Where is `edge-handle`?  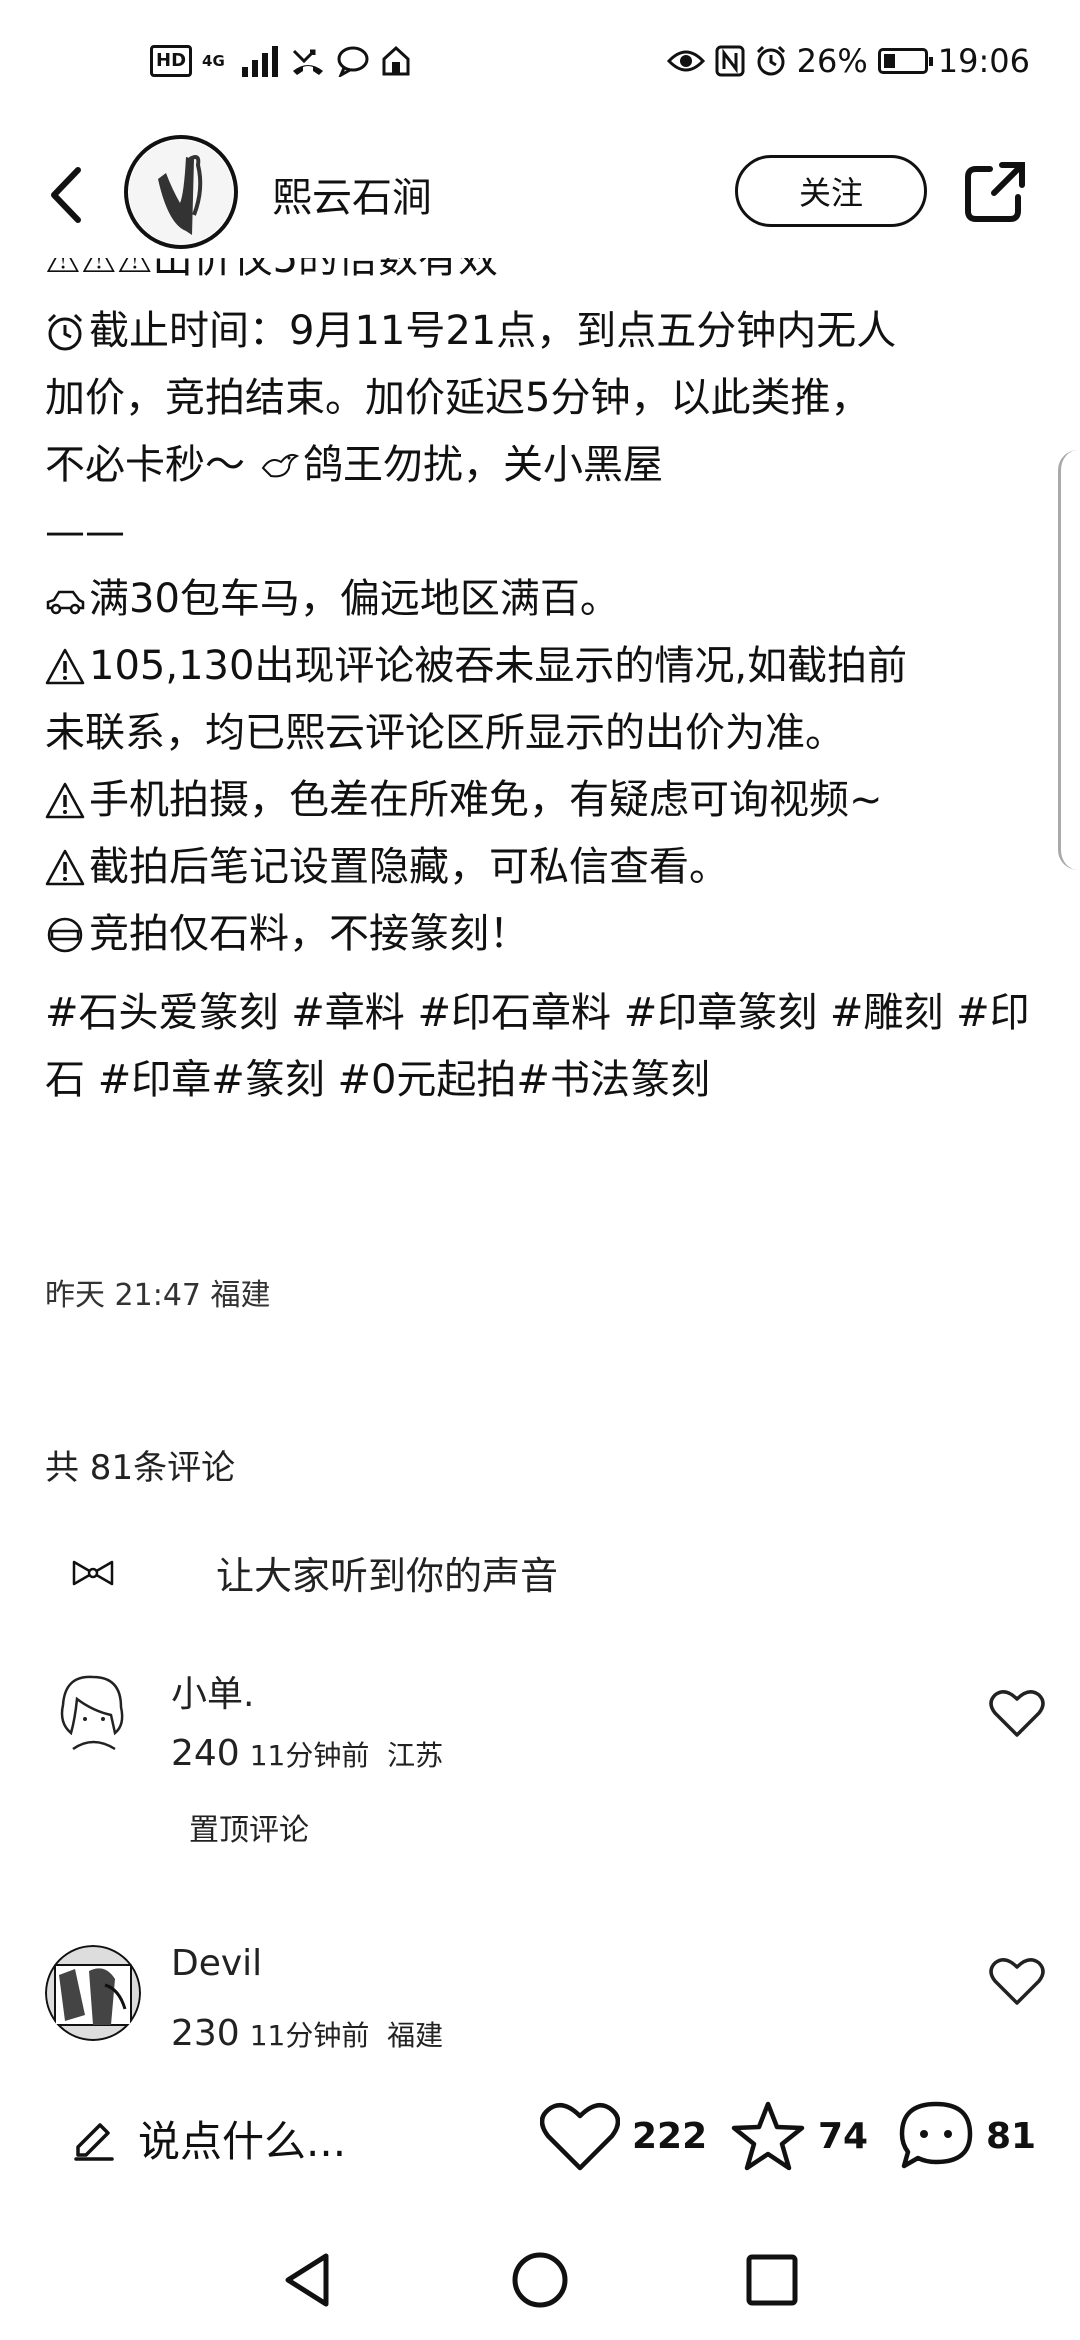 edge-handle is located at coordinates (1069, 660).